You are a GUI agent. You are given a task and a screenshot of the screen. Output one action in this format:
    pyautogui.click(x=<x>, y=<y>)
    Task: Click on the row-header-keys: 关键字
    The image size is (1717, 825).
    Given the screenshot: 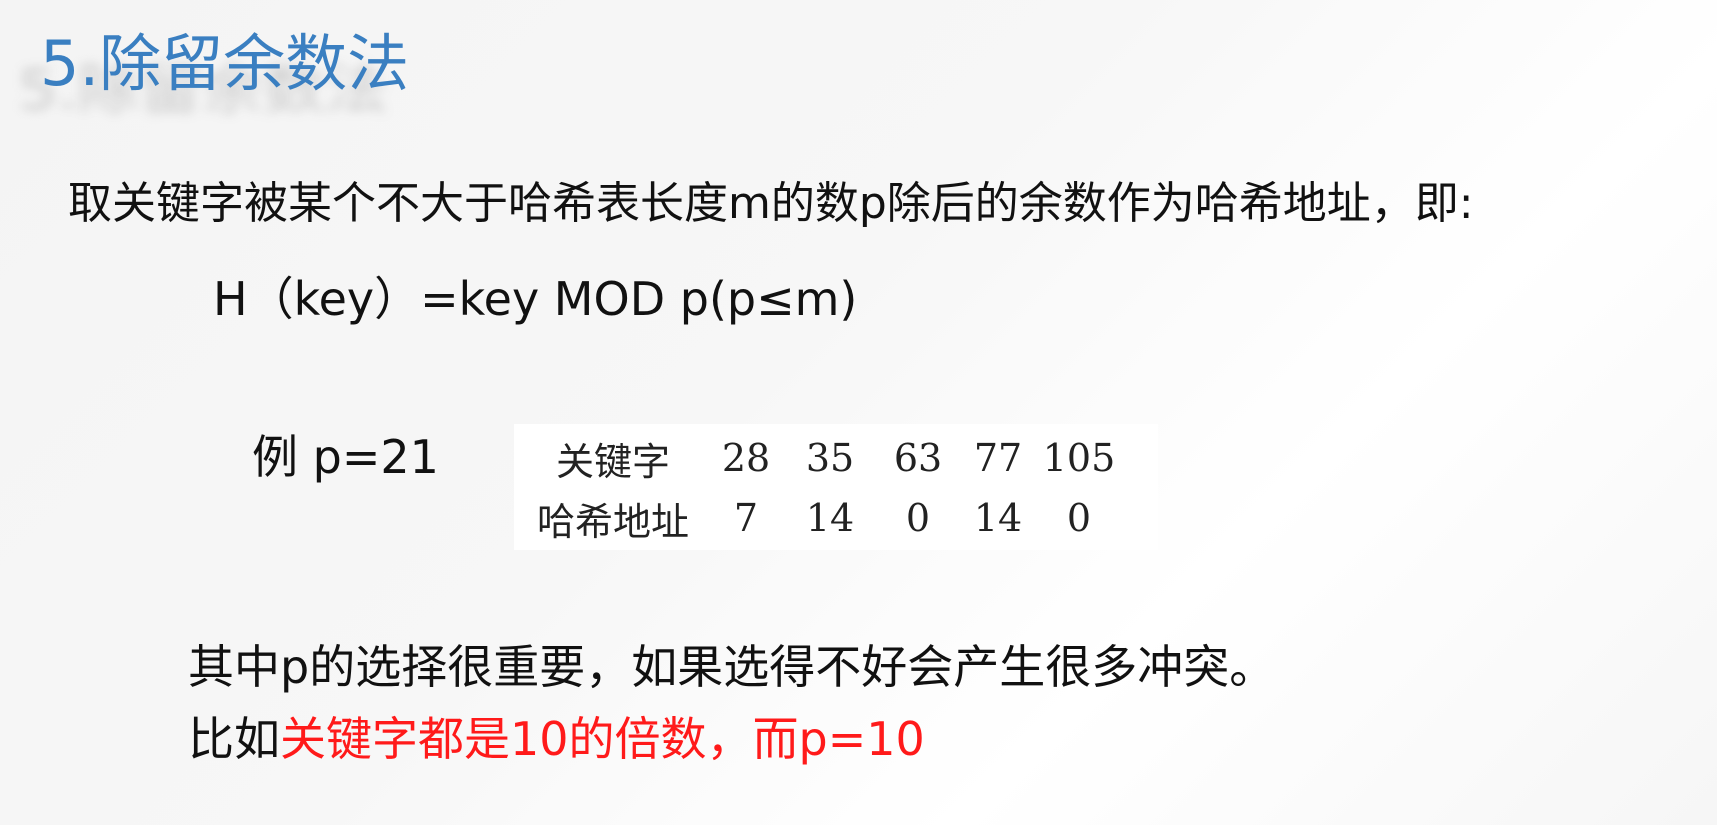 What is the action you would take?
    pyautogui.click(x=612, y=461)
    